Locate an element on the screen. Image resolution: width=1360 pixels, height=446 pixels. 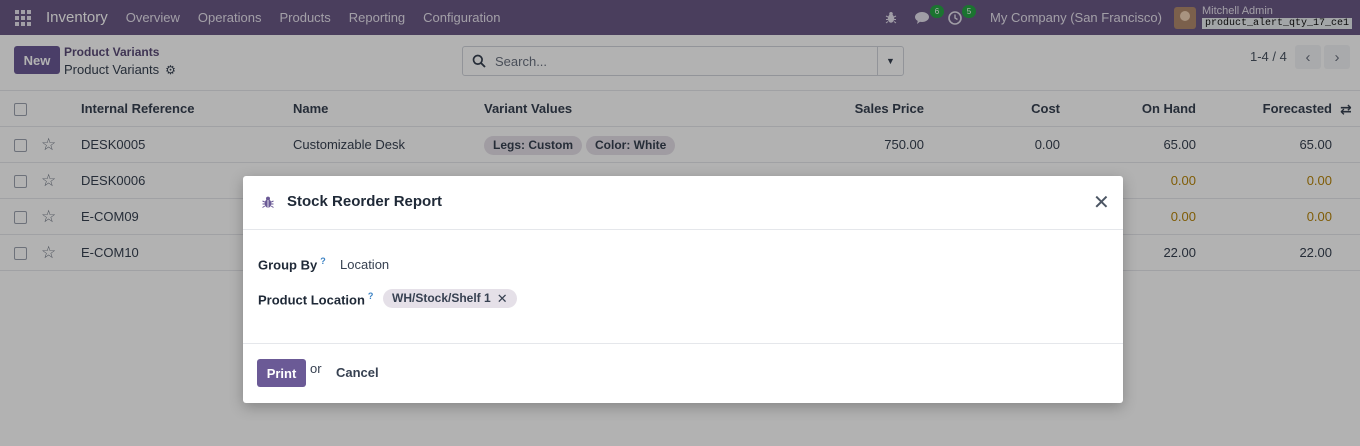
product-location-tag: WH/Stock/Shelf 1 ✕ is located at coordinates (450, 298).